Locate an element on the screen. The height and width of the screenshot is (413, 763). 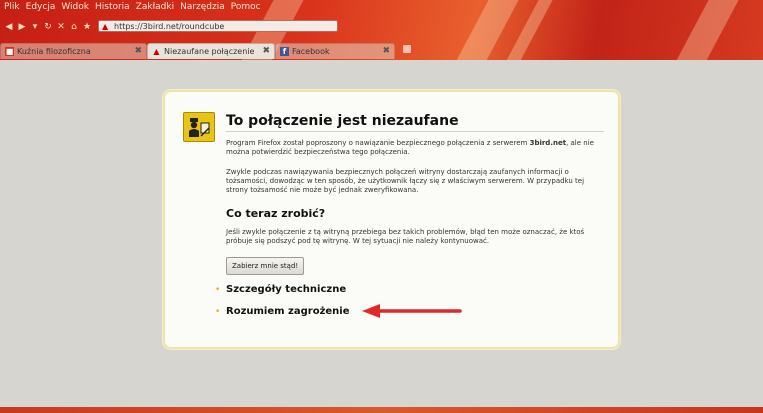
address-bar: ▲ https://3bird.net/roundcube is located at coordinates (218, 26).